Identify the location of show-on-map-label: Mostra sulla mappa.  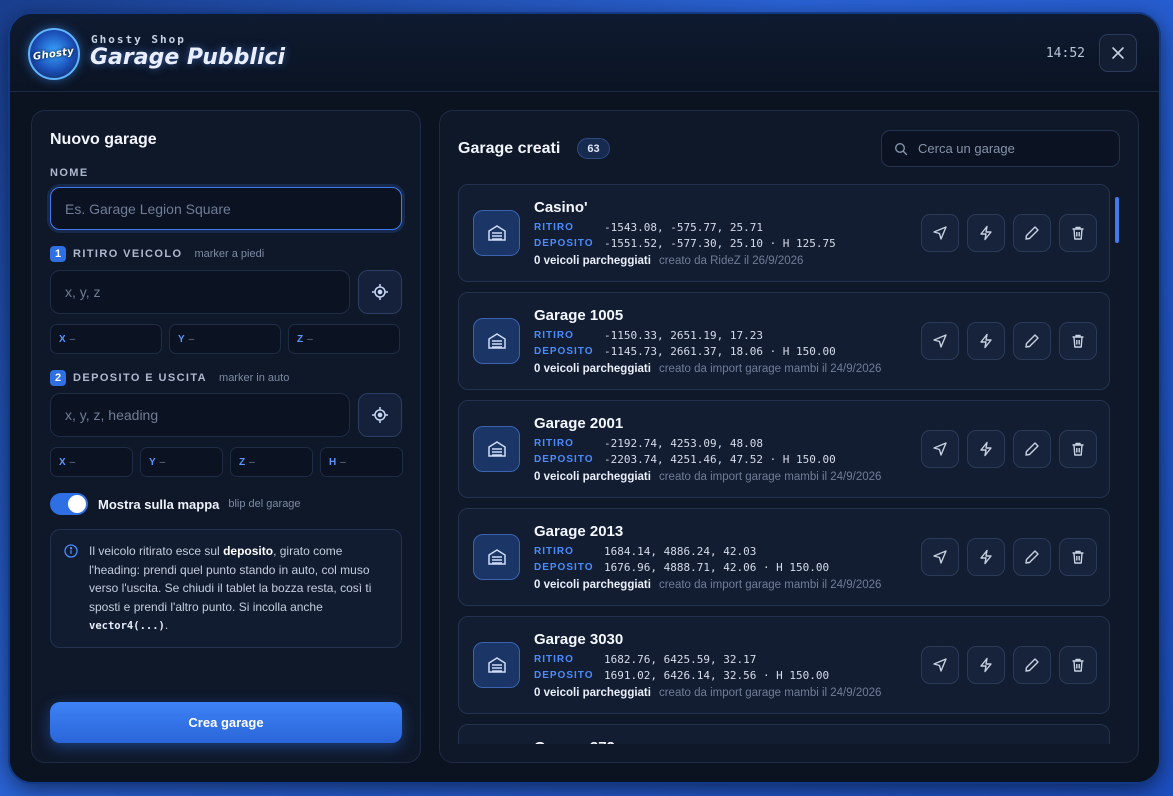
(159, 504).